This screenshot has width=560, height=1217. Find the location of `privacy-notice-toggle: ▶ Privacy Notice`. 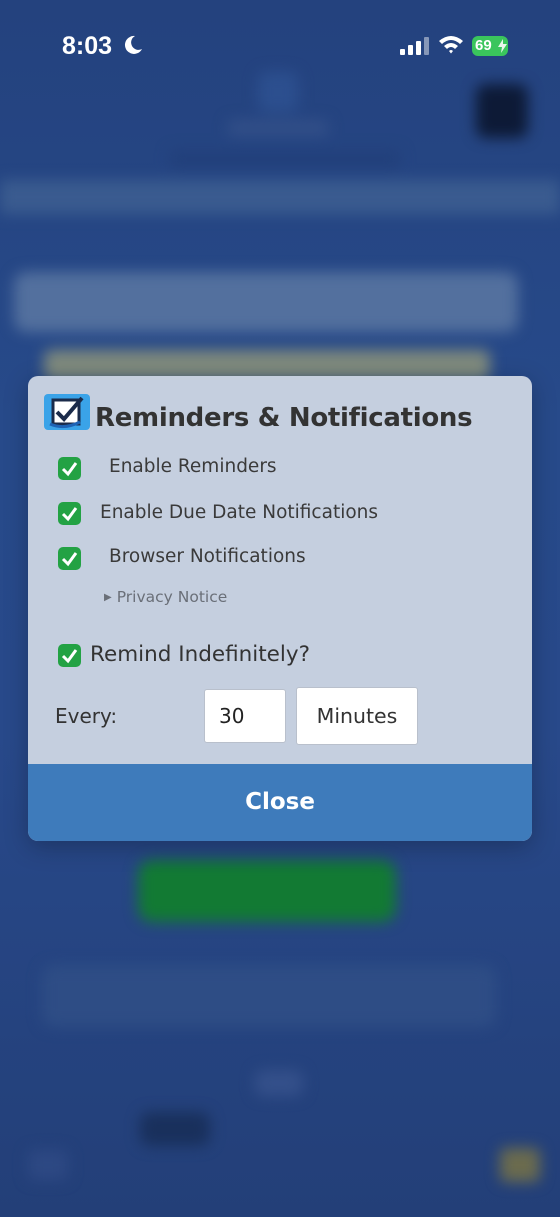

privacy-notice-toggle: ▶ Privacy Notice is located at coordinates (165, 597).